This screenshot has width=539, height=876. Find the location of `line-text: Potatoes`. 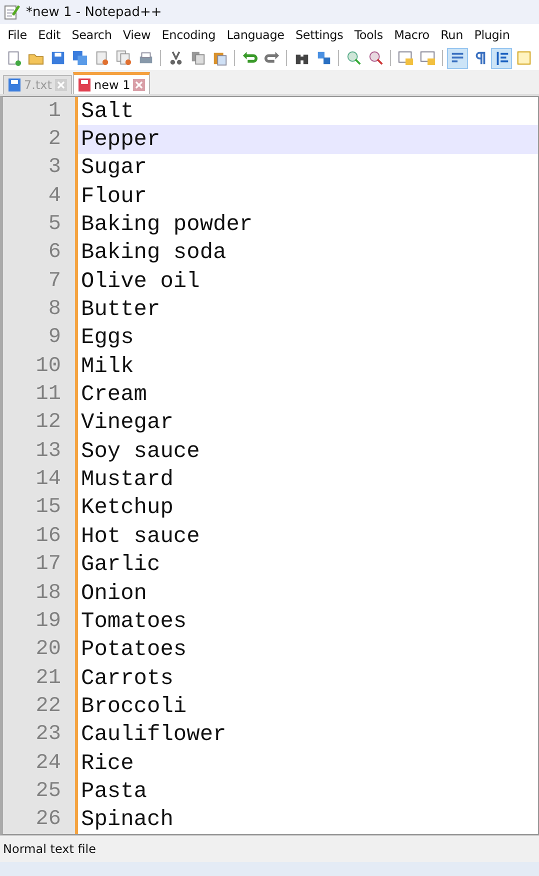

line-text: Potatoes is located at coordinates (134, 649).